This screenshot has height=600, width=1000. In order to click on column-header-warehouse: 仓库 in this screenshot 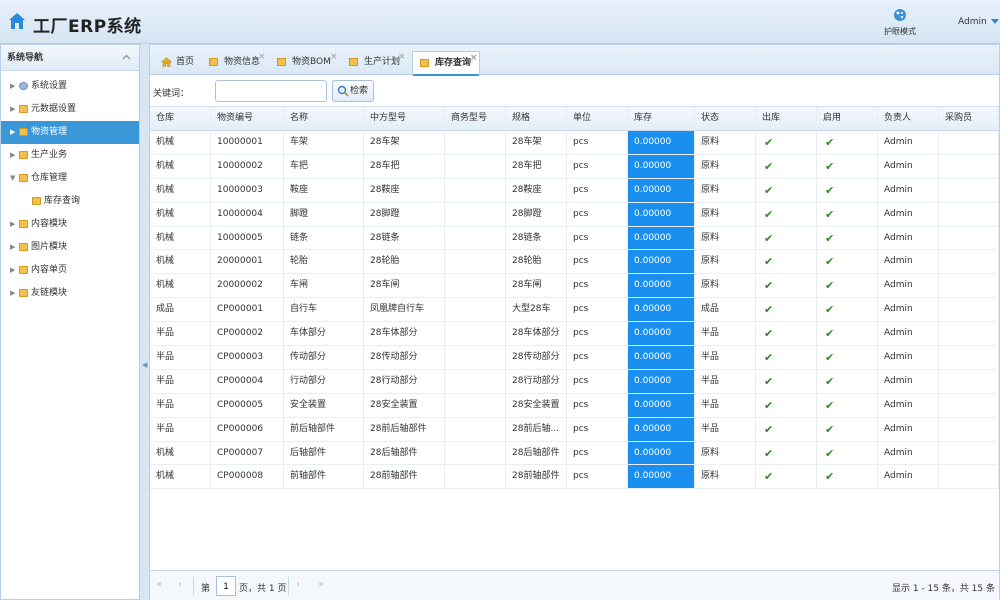, I will do `click(180, 118)`.